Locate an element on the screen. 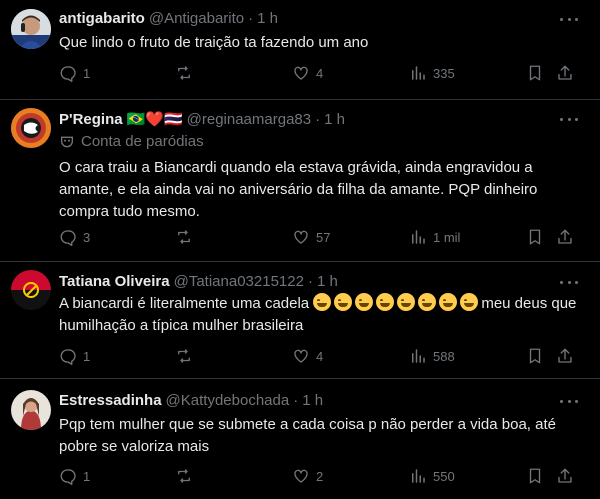  tweet-header: Estressadinha @Kattydebochada · 1 h is located at coordinates (191, 400).